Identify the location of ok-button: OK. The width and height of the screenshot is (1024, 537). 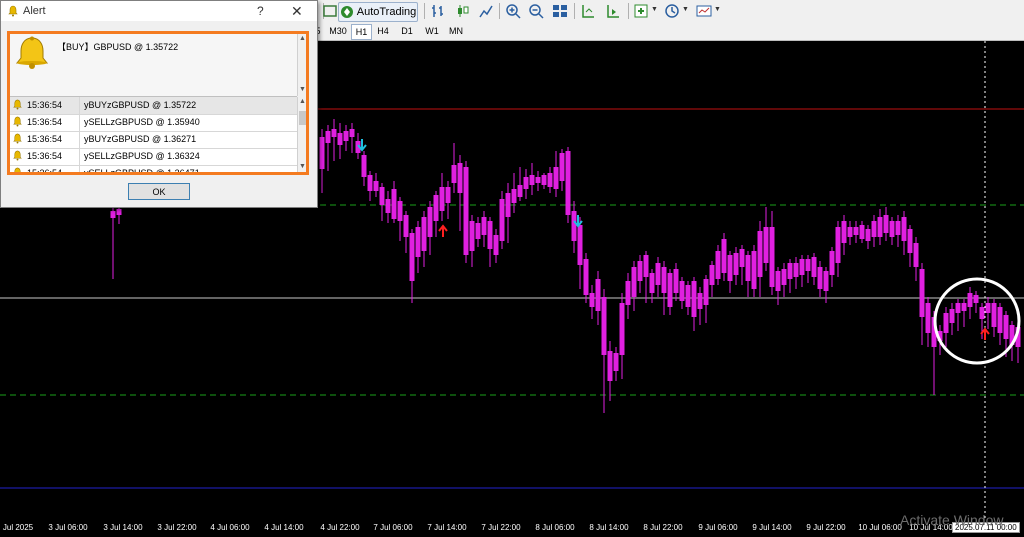
(159, 191).